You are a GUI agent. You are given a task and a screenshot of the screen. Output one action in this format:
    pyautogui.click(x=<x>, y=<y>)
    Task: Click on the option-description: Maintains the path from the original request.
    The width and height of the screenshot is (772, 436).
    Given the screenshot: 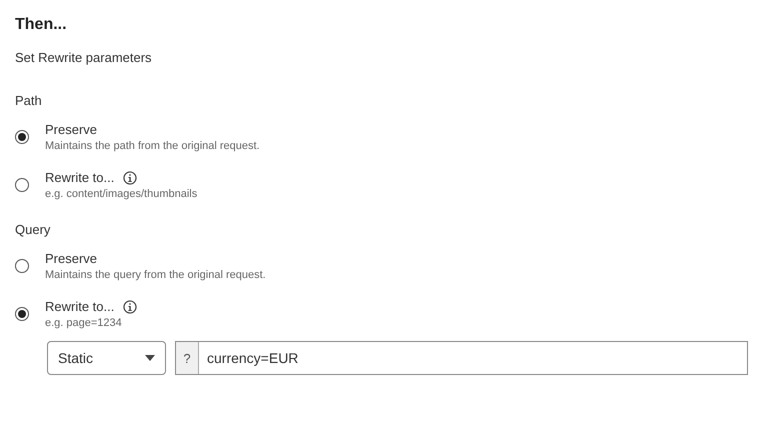 What is the action you would take?
    pyautogui.click(x=152, y=146)
    